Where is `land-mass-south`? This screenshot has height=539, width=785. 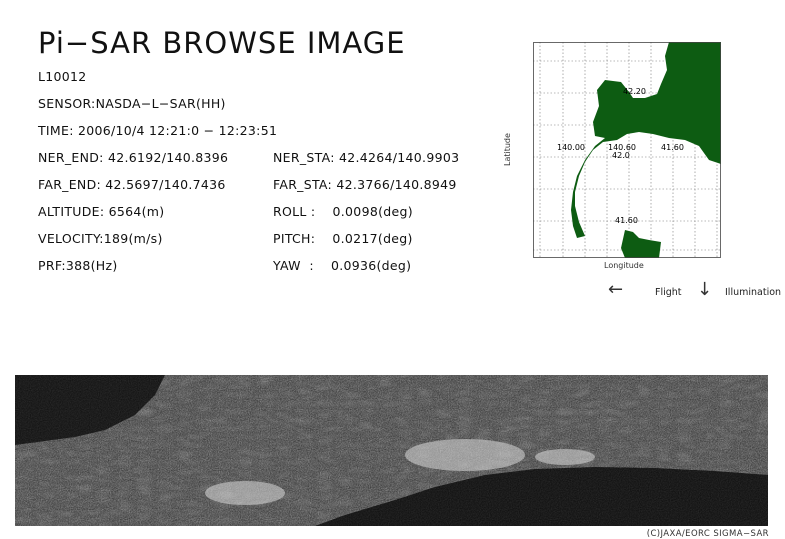
land-mass-south is located at coordinates (641, 244).